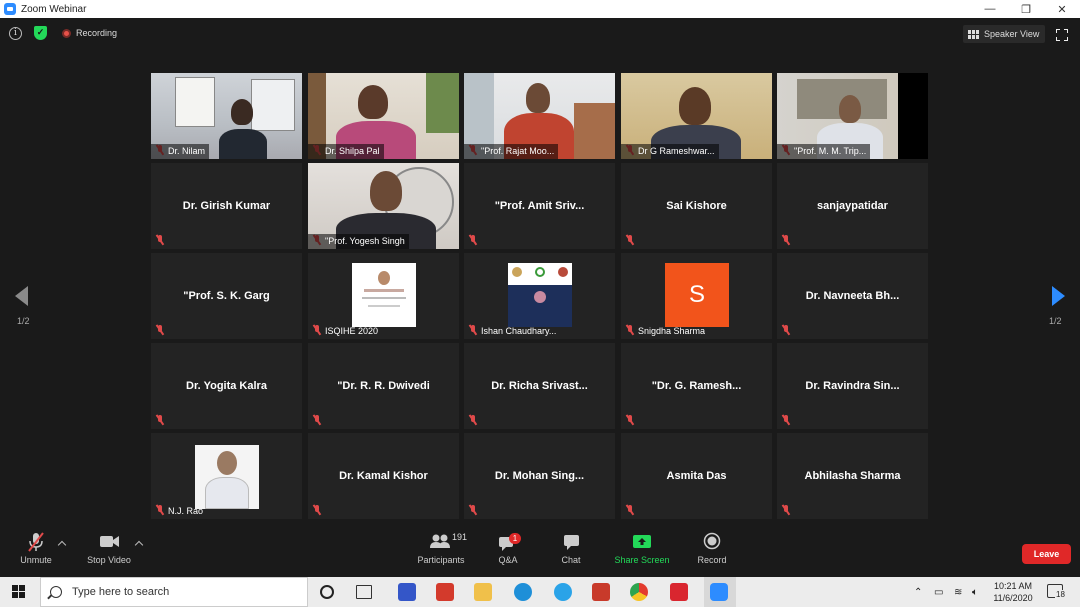 The width and height of the screenshot is (1080, 607). What do you see at coordinates (18, 591) in the screenshot?
I see `windows-start-icon` at bounding box center [18, 591].